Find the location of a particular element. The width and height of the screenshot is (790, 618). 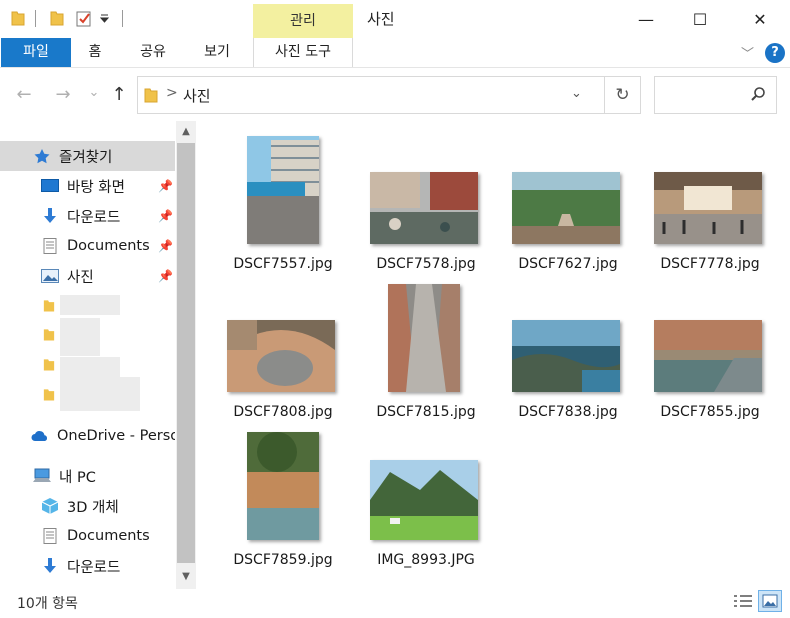

tab-home: 홈 is located at coordinates (95, 52).